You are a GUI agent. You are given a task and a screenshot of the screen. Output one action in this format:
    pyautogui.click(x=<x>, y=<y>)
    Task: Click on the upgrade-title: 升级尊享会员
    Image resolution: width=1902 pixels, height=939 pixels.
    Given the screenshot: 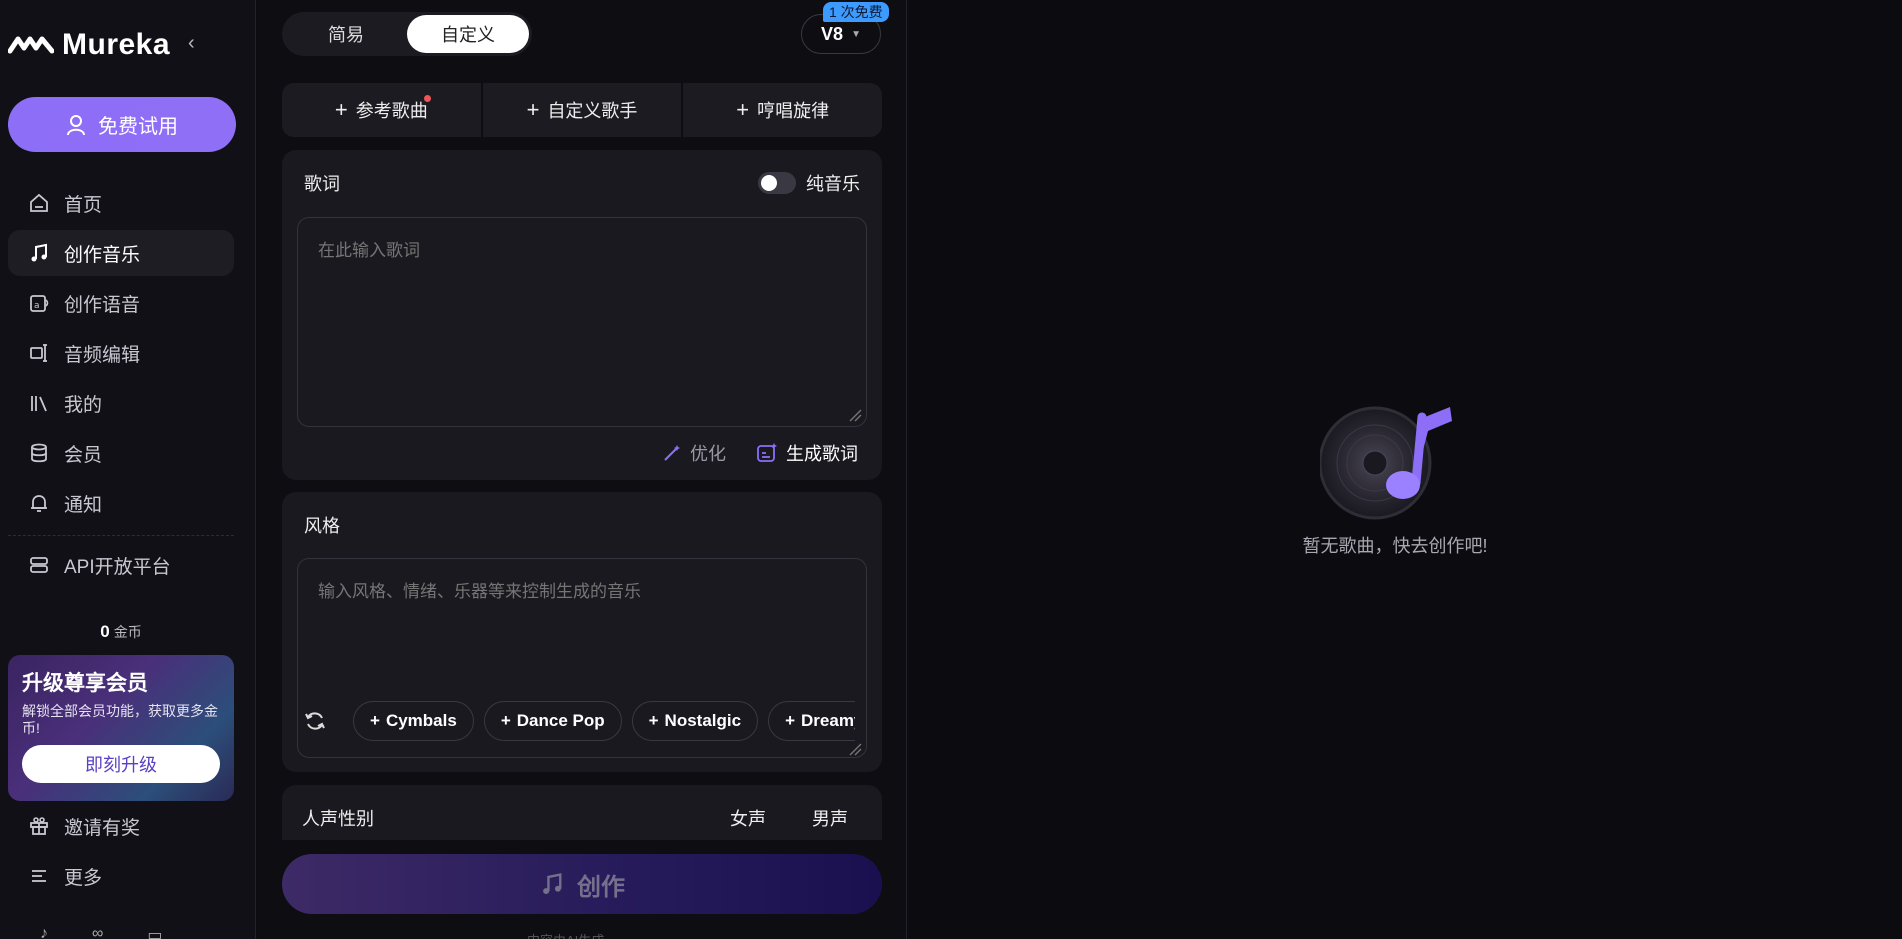 What is the action you would take?
    pyautogui.click(x=85, y=683)
    